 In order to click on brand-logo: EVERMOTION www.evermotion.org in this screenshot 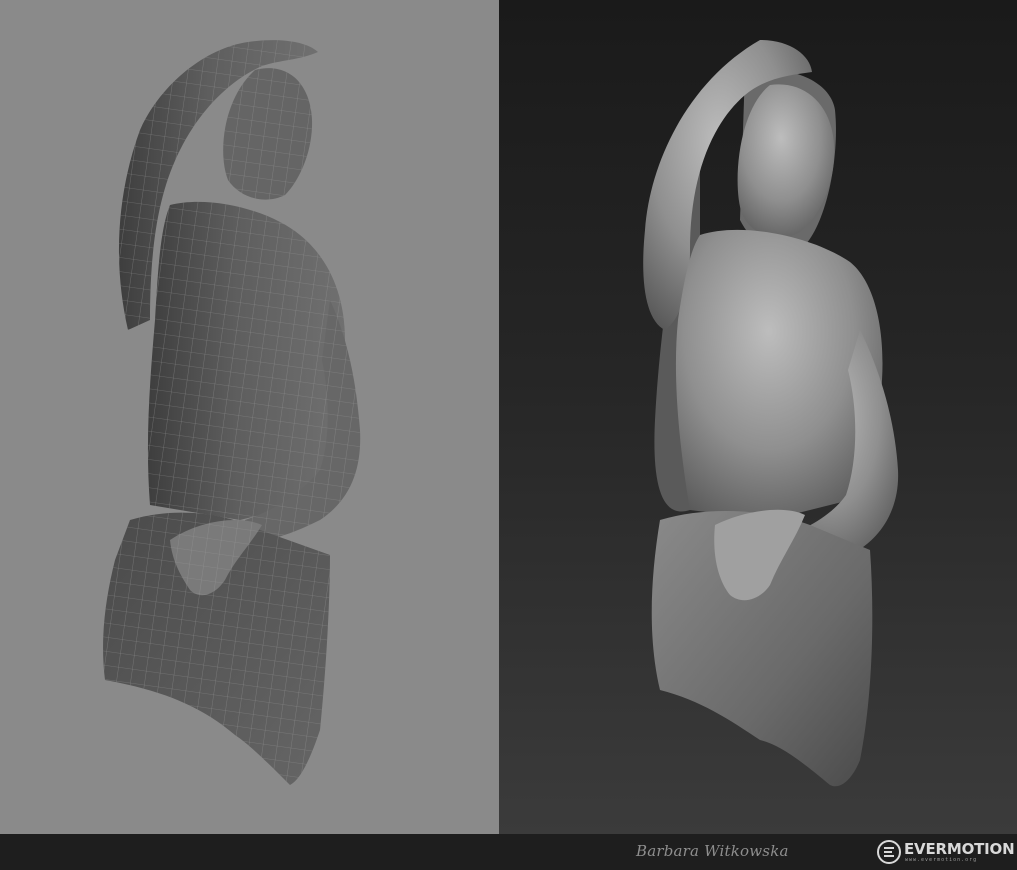, I will do `click(945, 852)`.